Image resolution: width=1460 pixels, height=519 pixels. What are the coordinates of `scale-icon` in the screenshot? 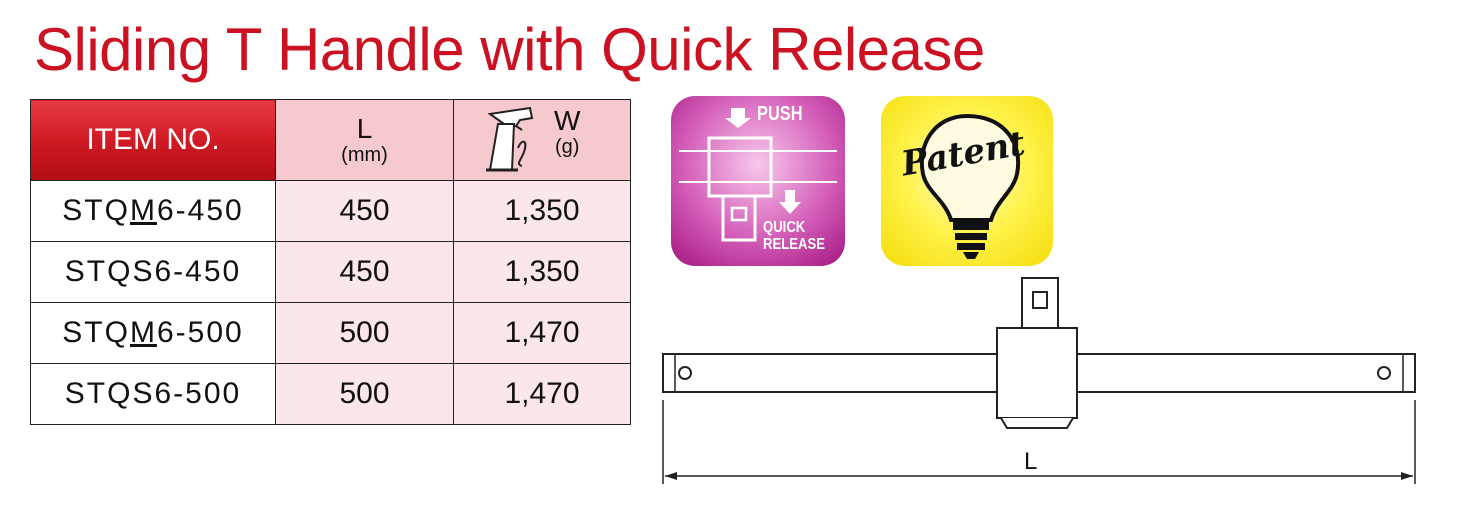 It's located at (510, 139).